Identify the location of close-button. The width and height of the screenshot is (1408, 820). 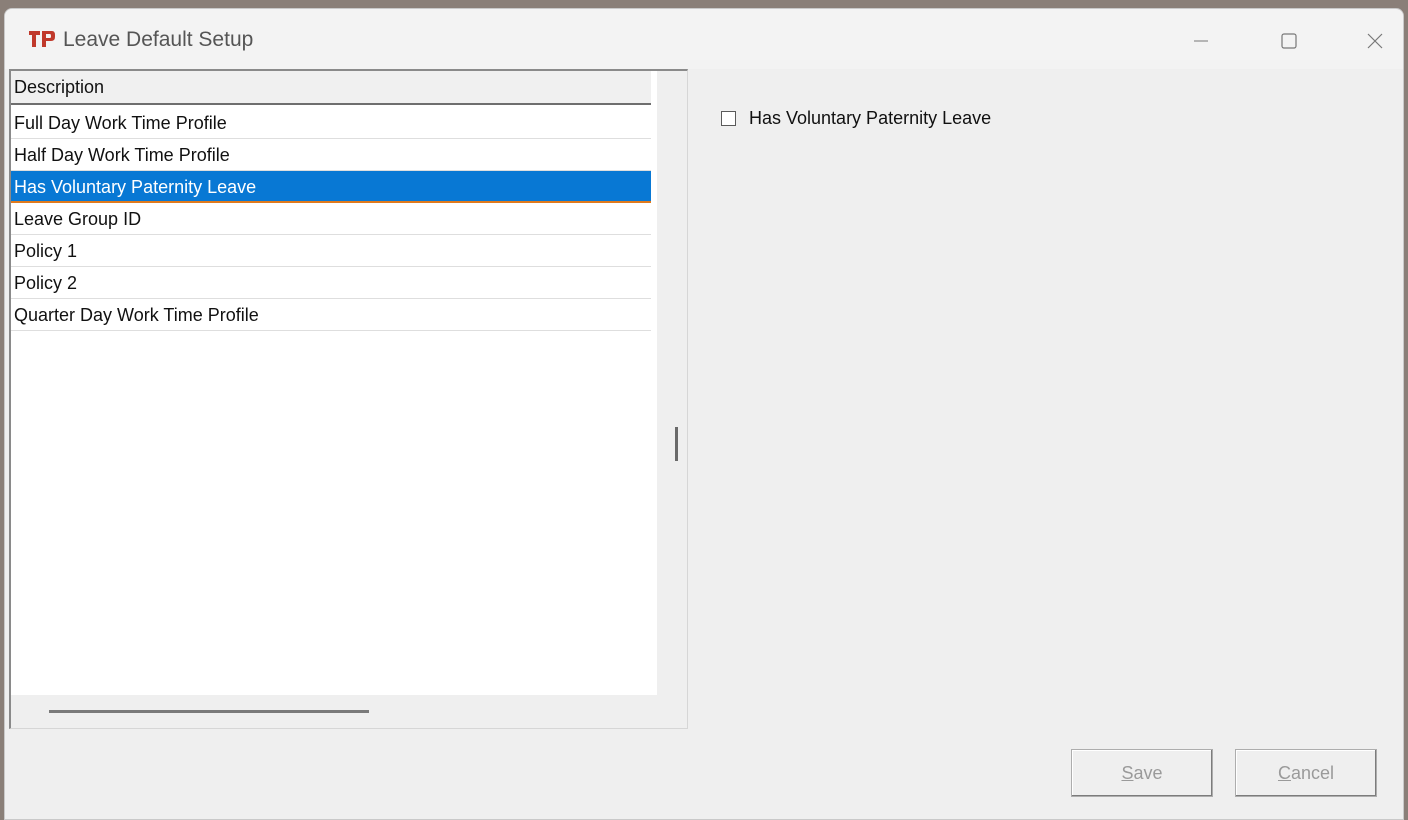
(1375, 41).